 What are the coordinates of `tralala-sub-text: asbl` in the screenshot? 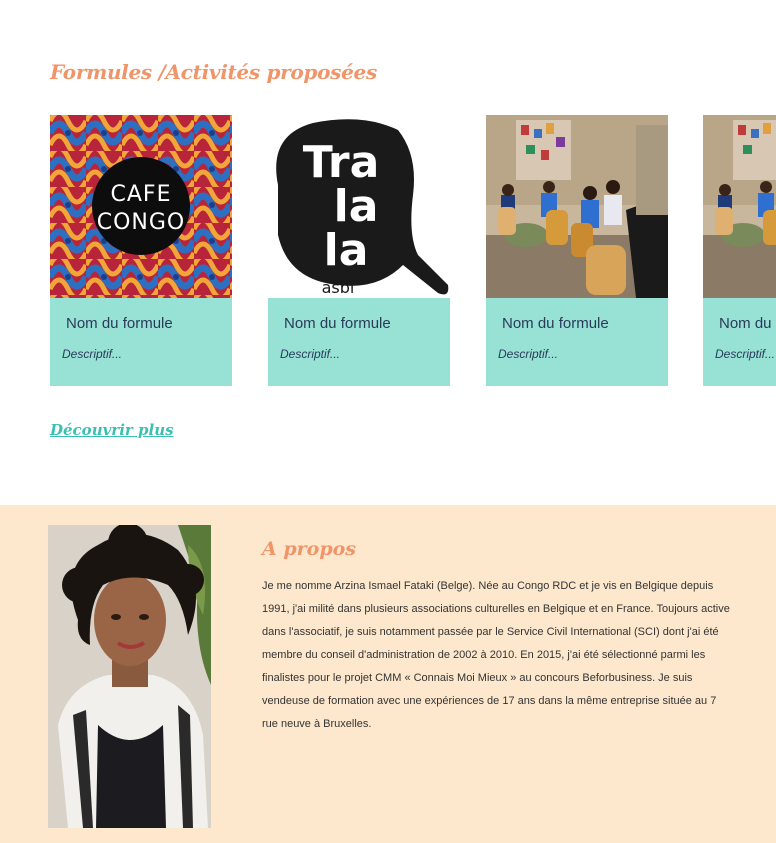 It's located at (338, 287).